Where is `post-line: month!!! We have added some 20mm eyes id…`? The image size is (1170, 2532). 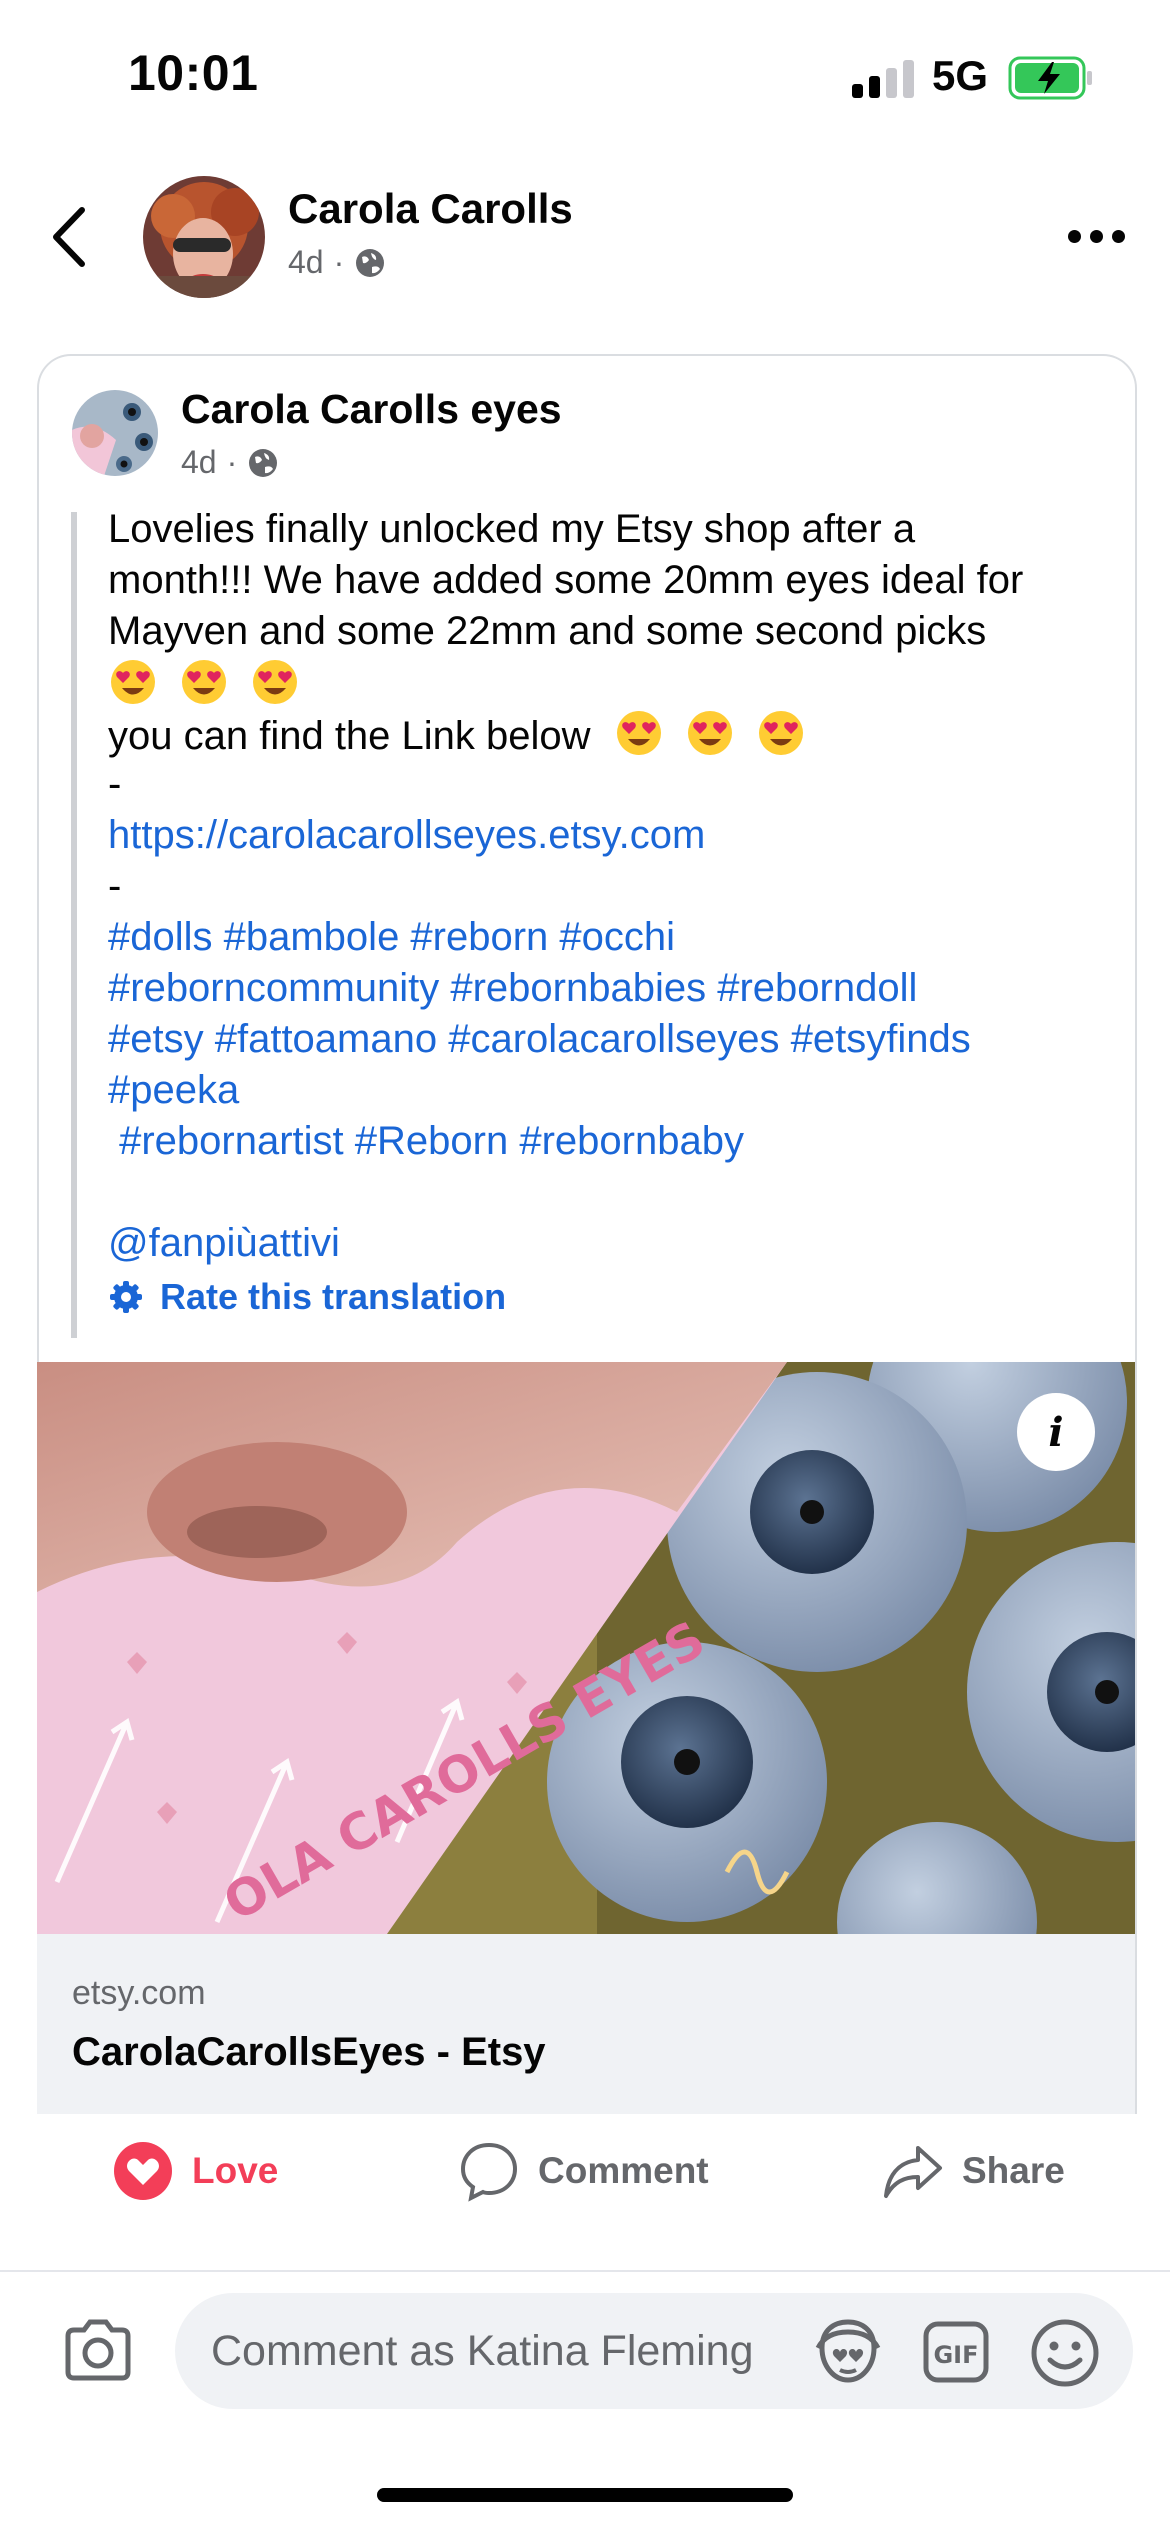
post-line: month!!! We have added some 20mm eyes id… is located at coordinates (566, 580).